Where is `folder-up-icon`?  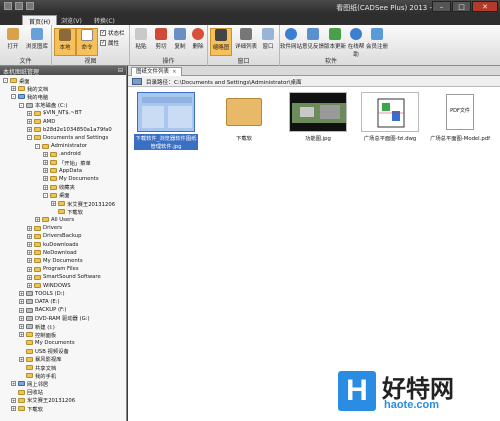
folder-up-icon is located at coordinates (137, 81).